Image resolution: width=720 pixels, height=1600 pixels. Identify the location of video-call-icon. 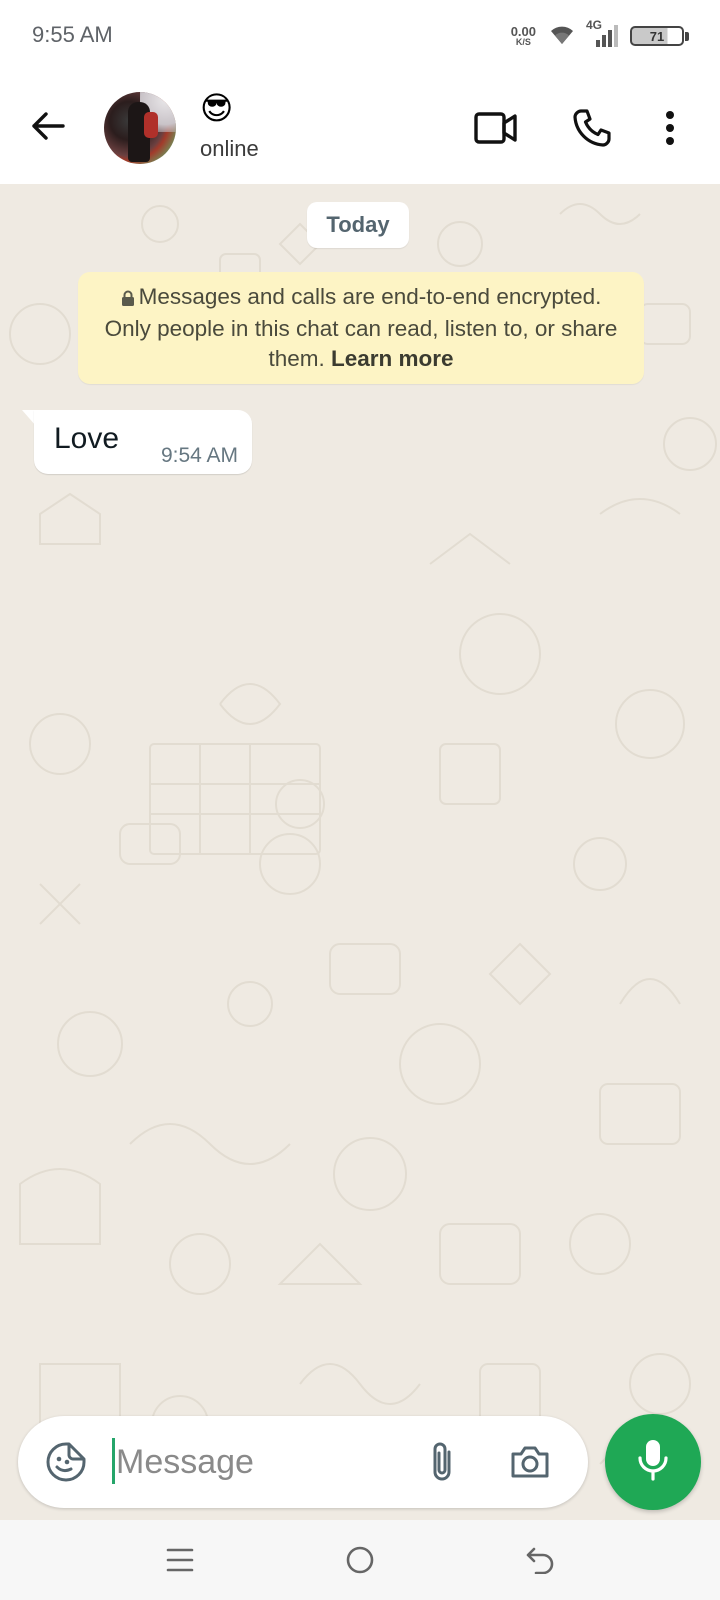
(496, 128).